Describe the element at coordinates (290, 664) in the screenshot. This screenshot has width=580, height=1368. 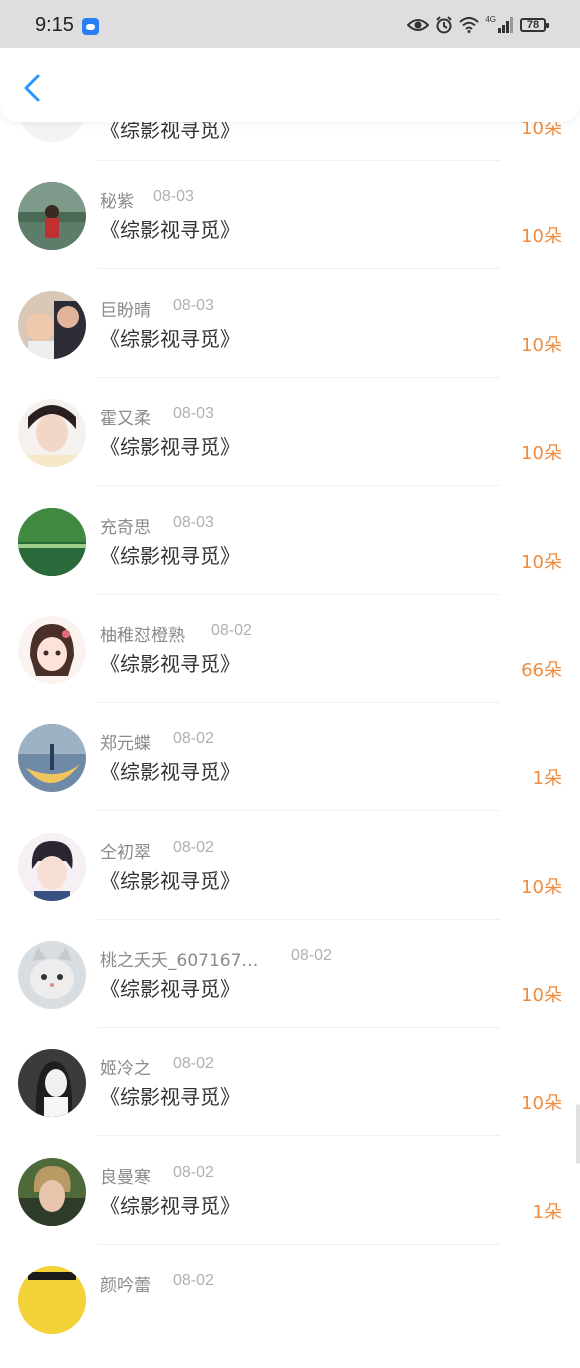
I see `list-item: 柚稚怼橙熟 08-02 《综影视寻觅》 66朵` at that location.